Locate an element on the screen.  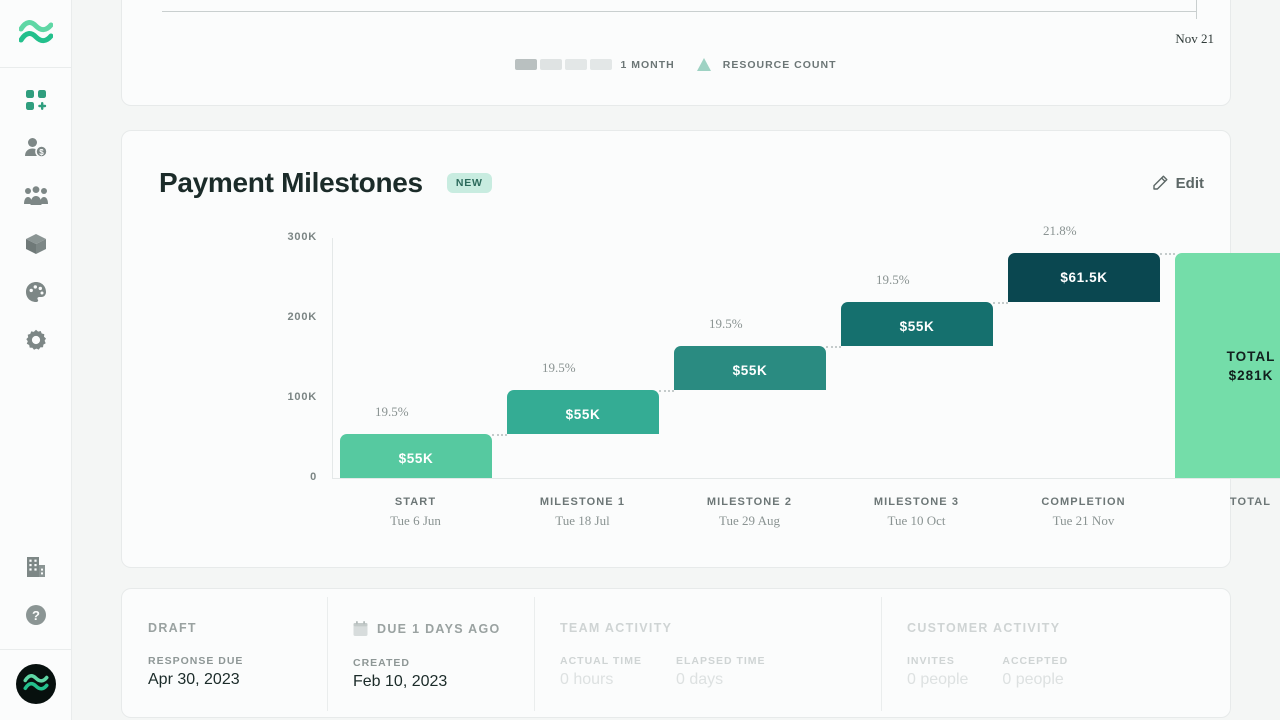
sidebar-item-settings is located at coordinates (36, 340).